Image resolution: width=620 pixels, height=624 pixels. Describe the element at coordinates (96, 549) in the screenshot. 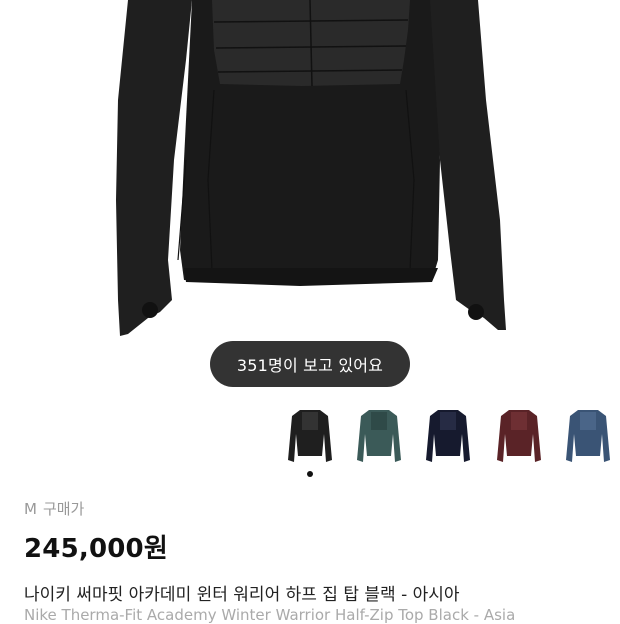

I see `price: 245,000원` at that location.